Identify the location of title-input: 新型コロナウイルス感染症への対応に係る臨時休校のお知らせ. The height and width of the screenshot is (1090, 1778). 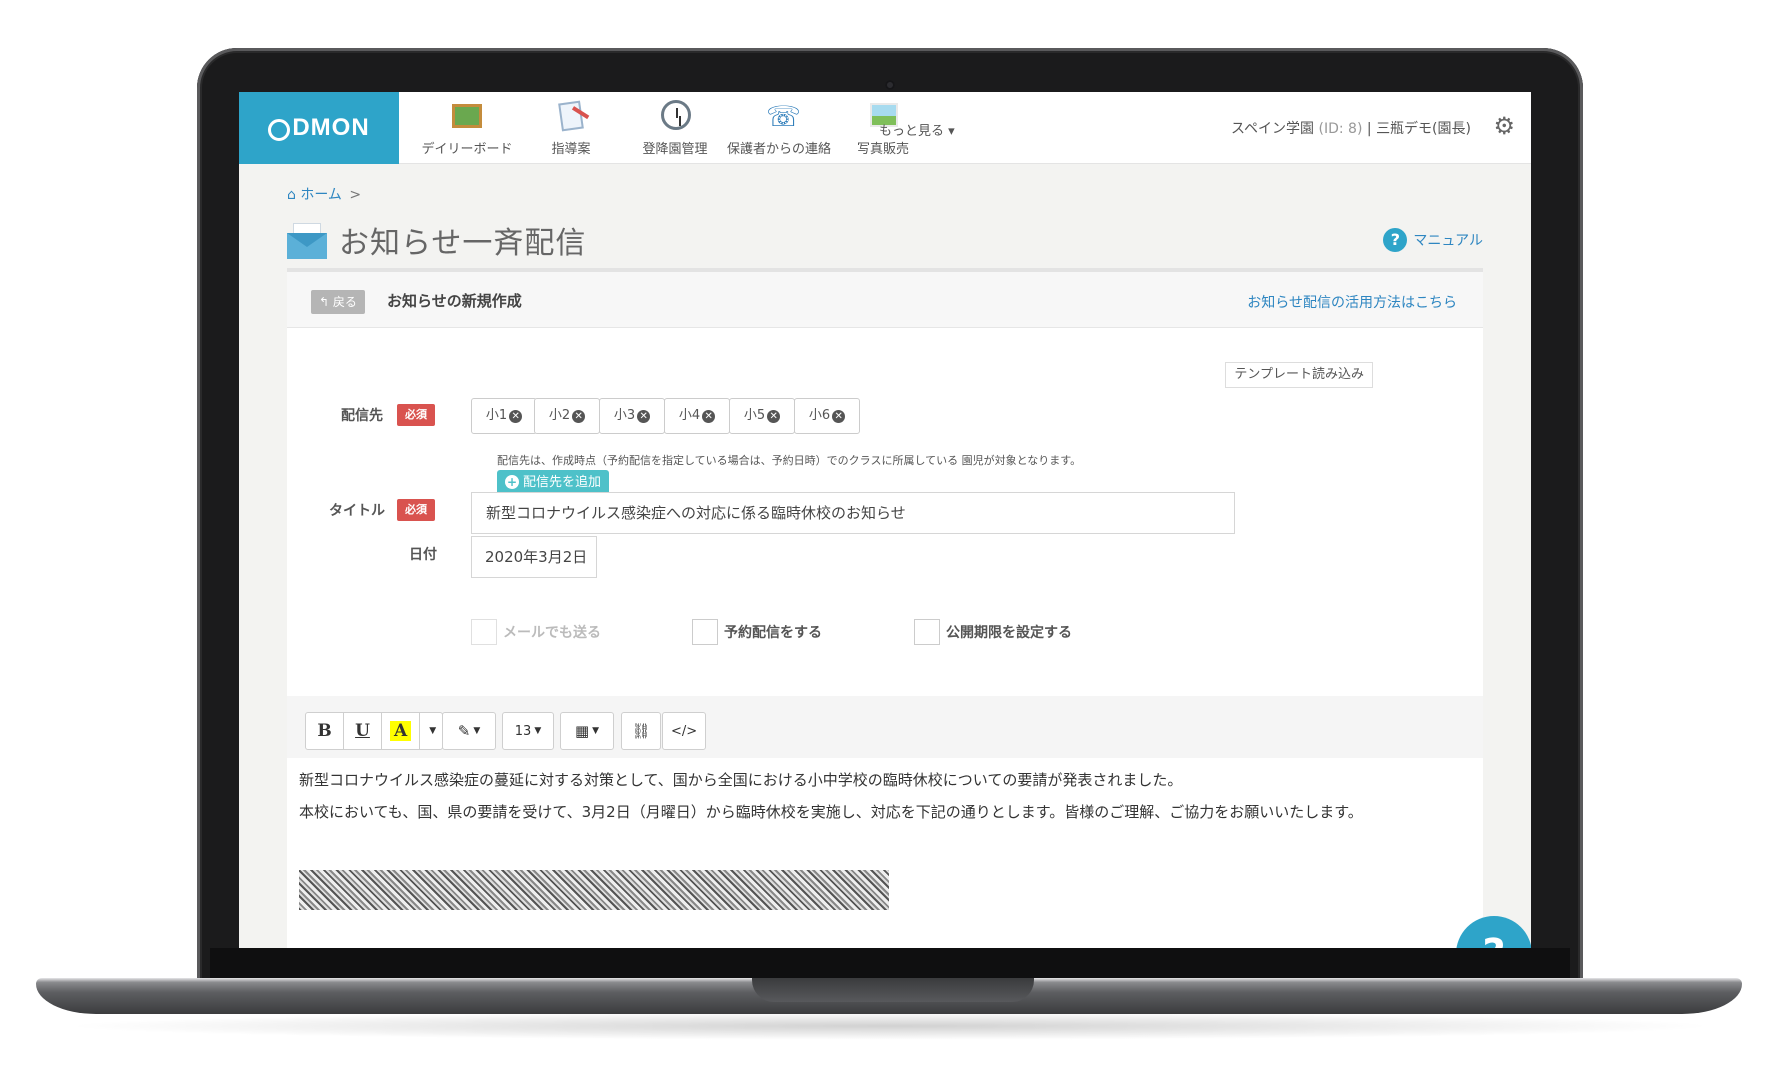
(853, 513).